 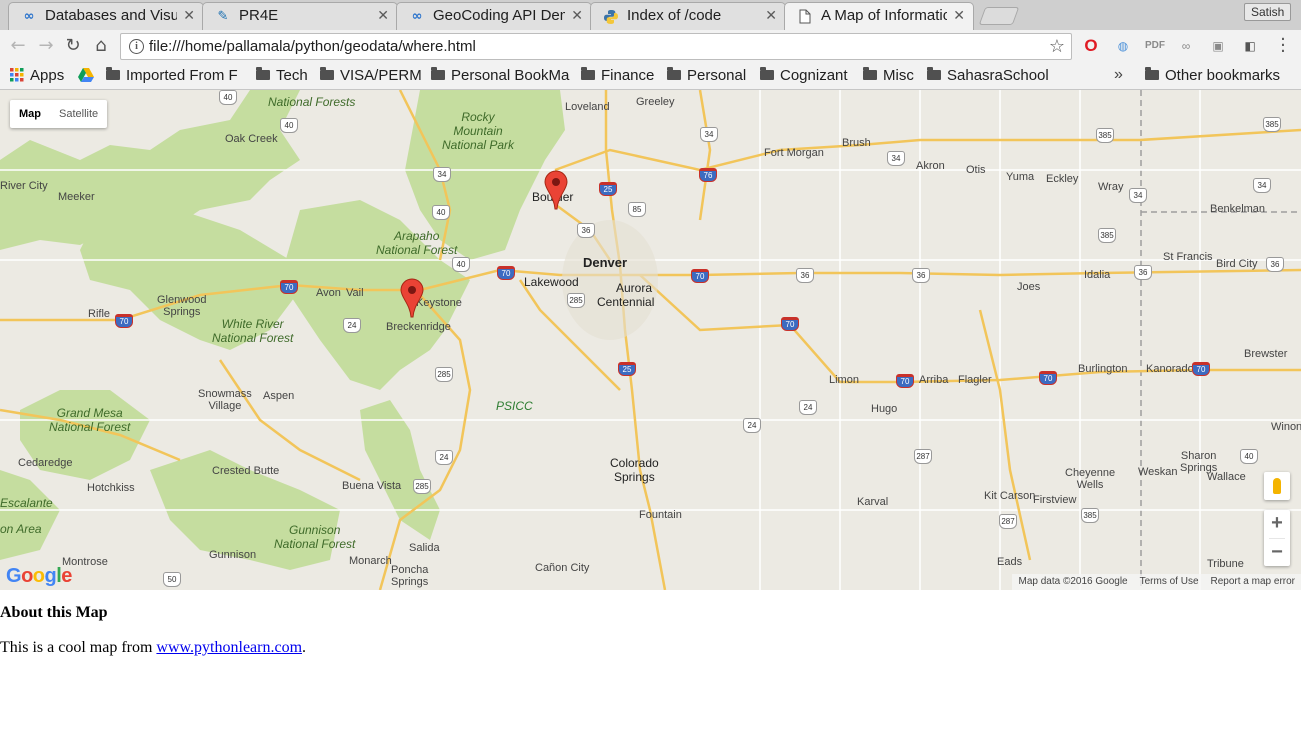 What do you see at coordinates (106, 16) in the screenshot?
I see `tab-databases: ∞ Databases and Visu ✕` at bounding box center [106, 16].